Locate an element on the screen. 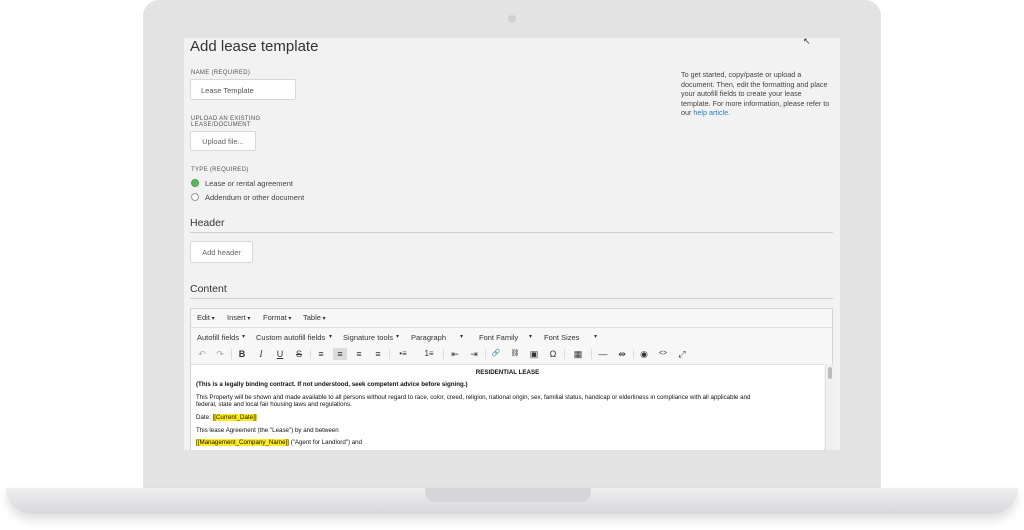  mouse-cursor-icon: ↖ is located at coordinates (807, 42).